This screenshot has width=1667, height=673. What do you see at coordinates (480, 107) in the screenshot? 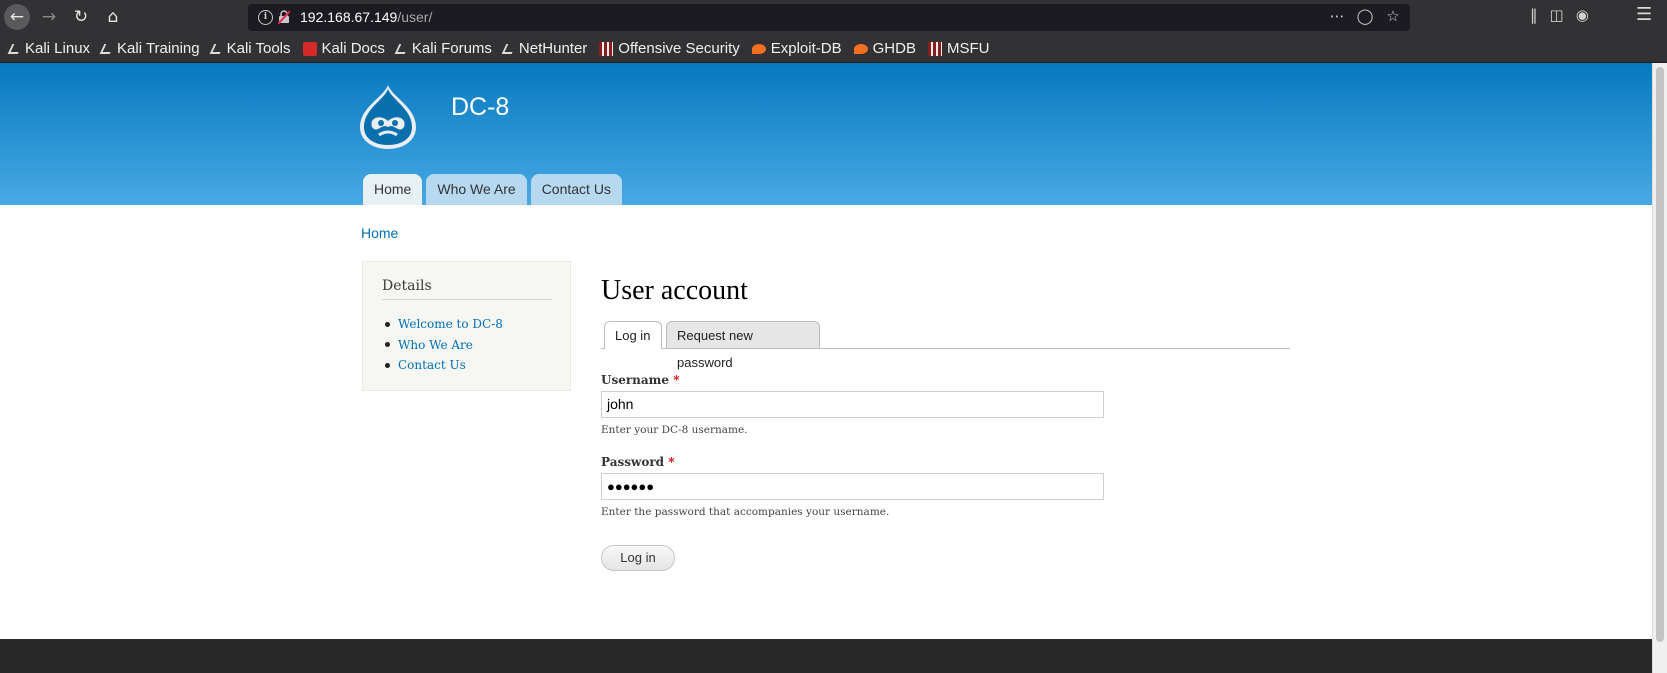
I see `site-name: DC-8` at bounding box center [480, 107].